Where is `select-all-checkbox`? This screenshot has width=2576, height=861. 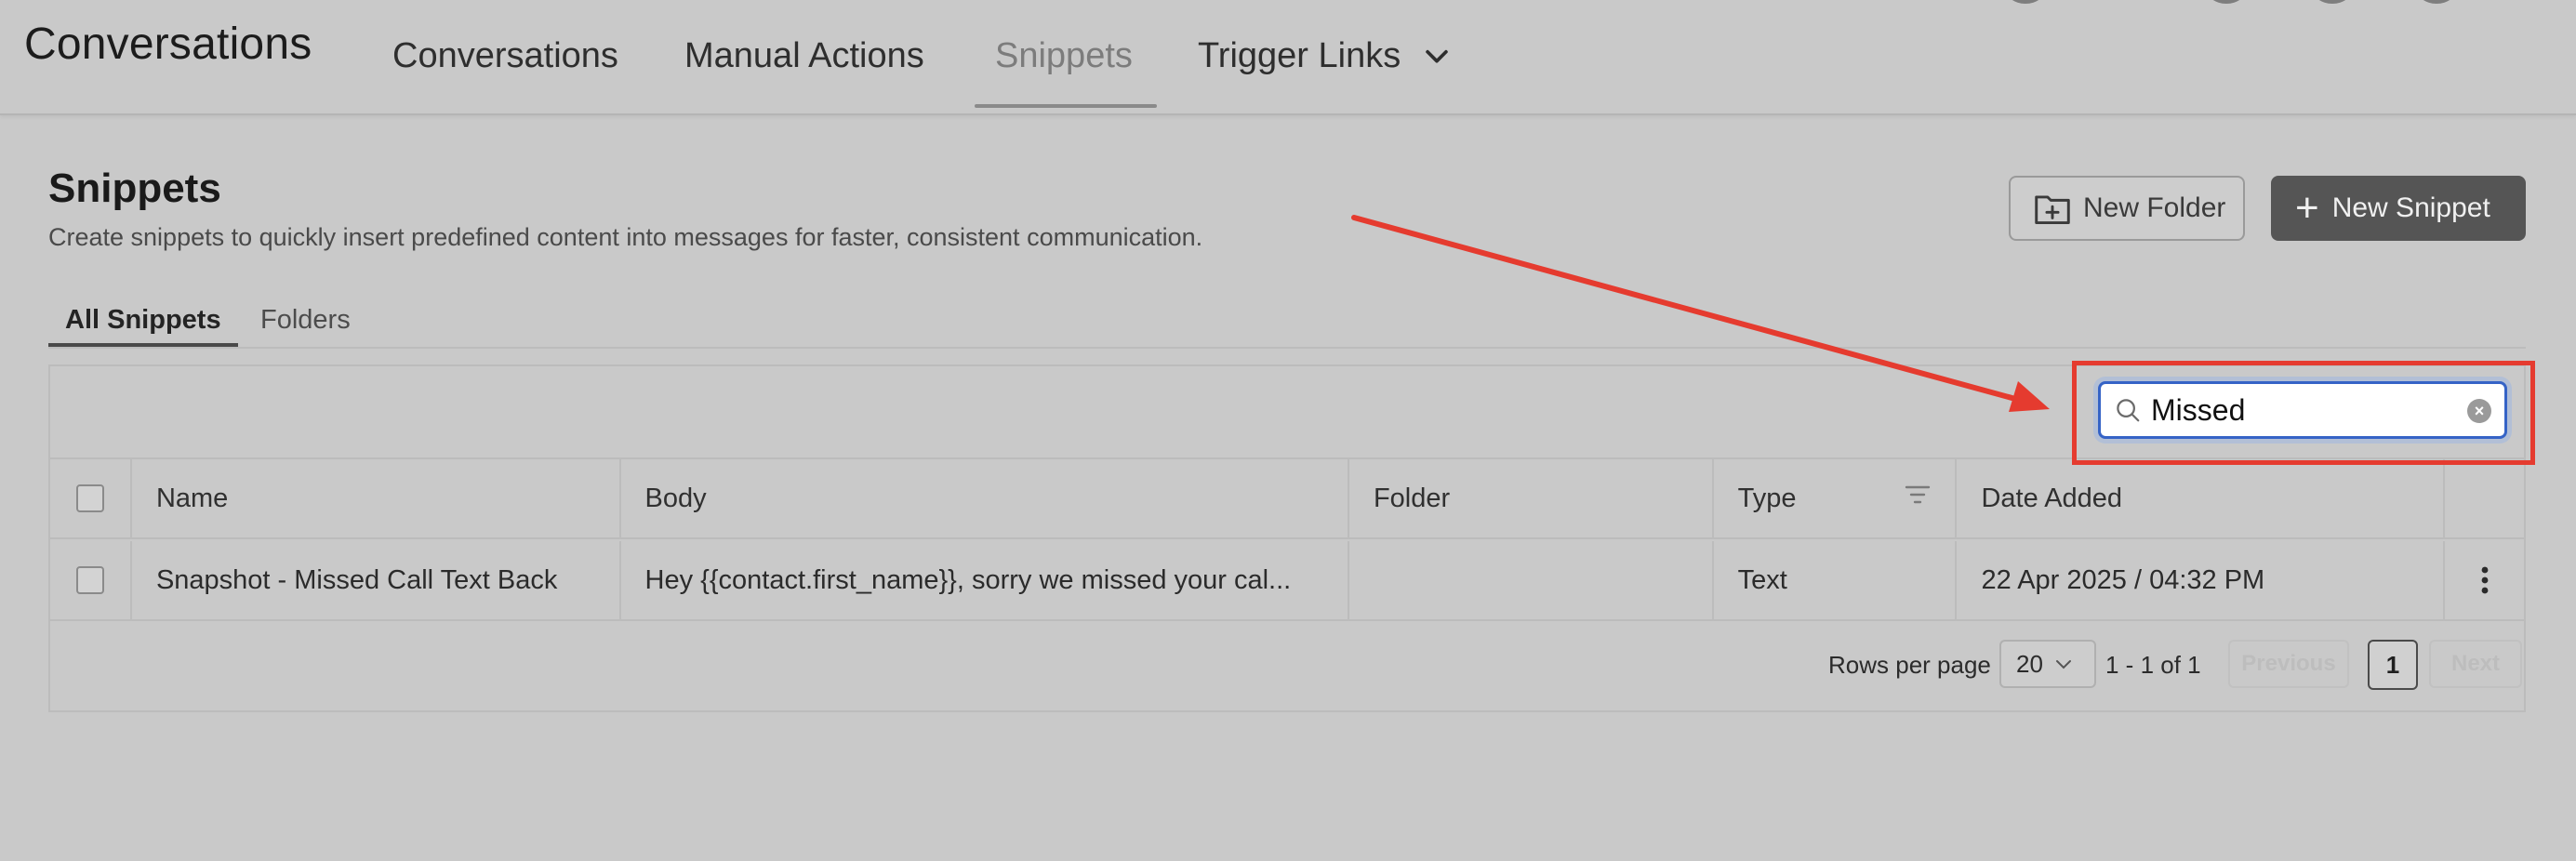
select-all-checkbox is located at coordinates (89, 498).